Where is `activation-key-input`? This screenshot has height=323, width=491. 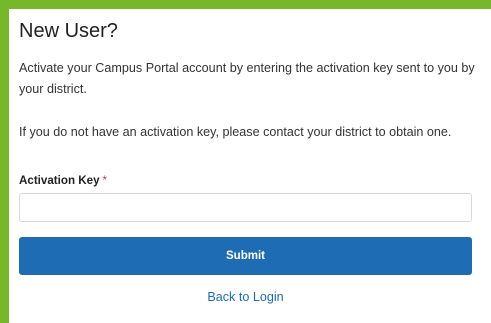
activation-key-input is located at coordinates (245, 207).